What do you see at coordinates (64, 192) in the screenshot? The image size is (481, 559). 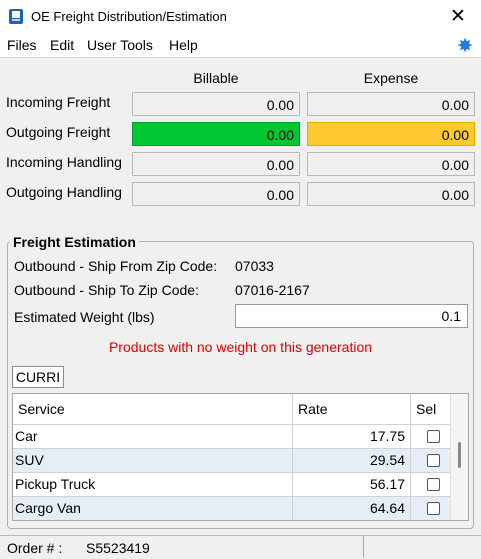 I see `outgoing-handling-label: Outgoing Handling` at bounding box center [64, 192].